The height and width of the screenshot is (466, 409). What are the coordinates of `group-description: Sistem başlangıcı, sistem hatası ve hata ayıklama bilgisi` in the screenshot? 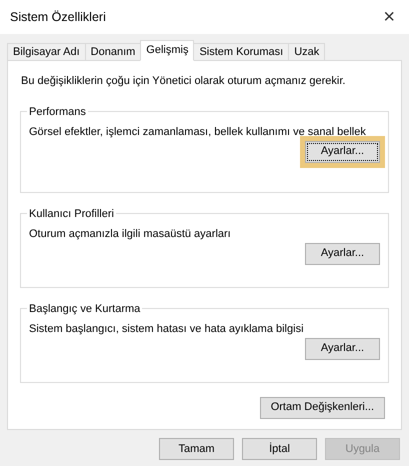 It's located at (167, 329).